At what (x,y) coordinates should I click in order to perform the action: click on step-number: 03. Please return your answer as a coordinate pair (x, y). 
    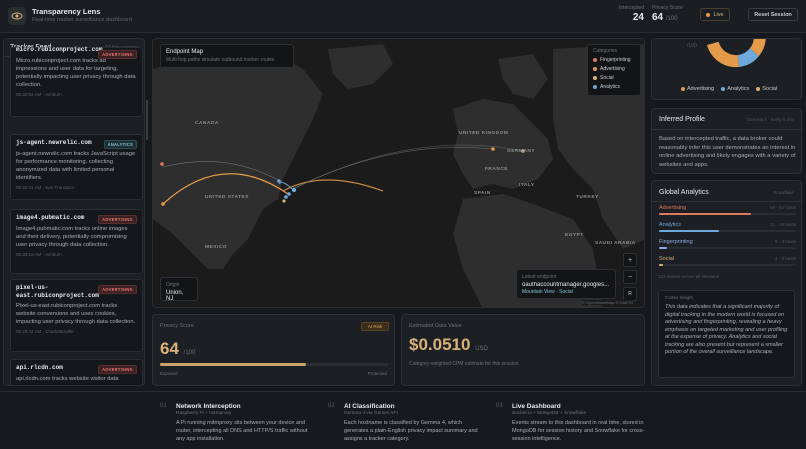
    Looking at the image, I should click on (499, 406).